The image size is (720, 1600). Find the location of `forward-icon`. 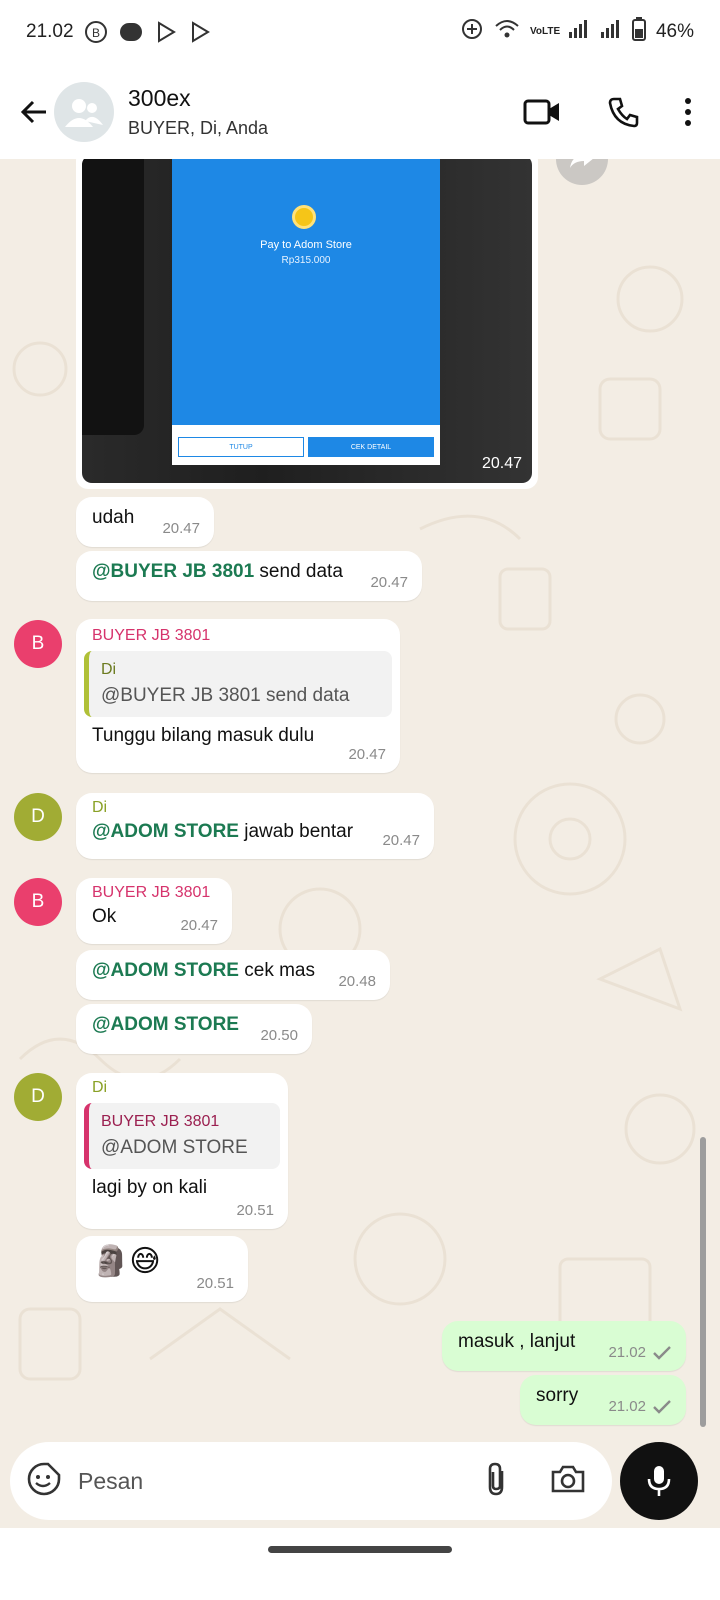

forward-icon is located at coordinates (581, 163).